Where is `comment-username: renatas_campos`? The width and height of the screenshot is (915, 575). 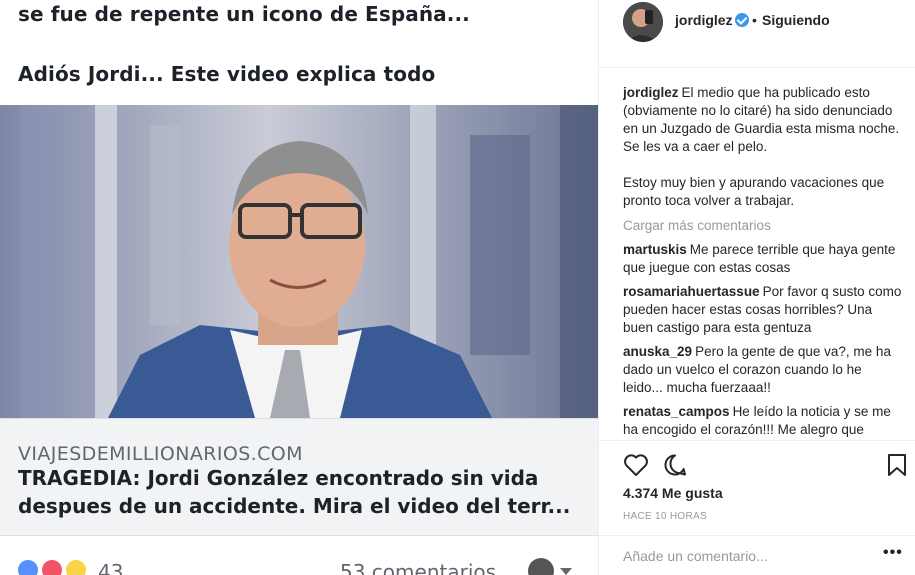 comment-username: renatas_campos is located at coordinates (676, 411).